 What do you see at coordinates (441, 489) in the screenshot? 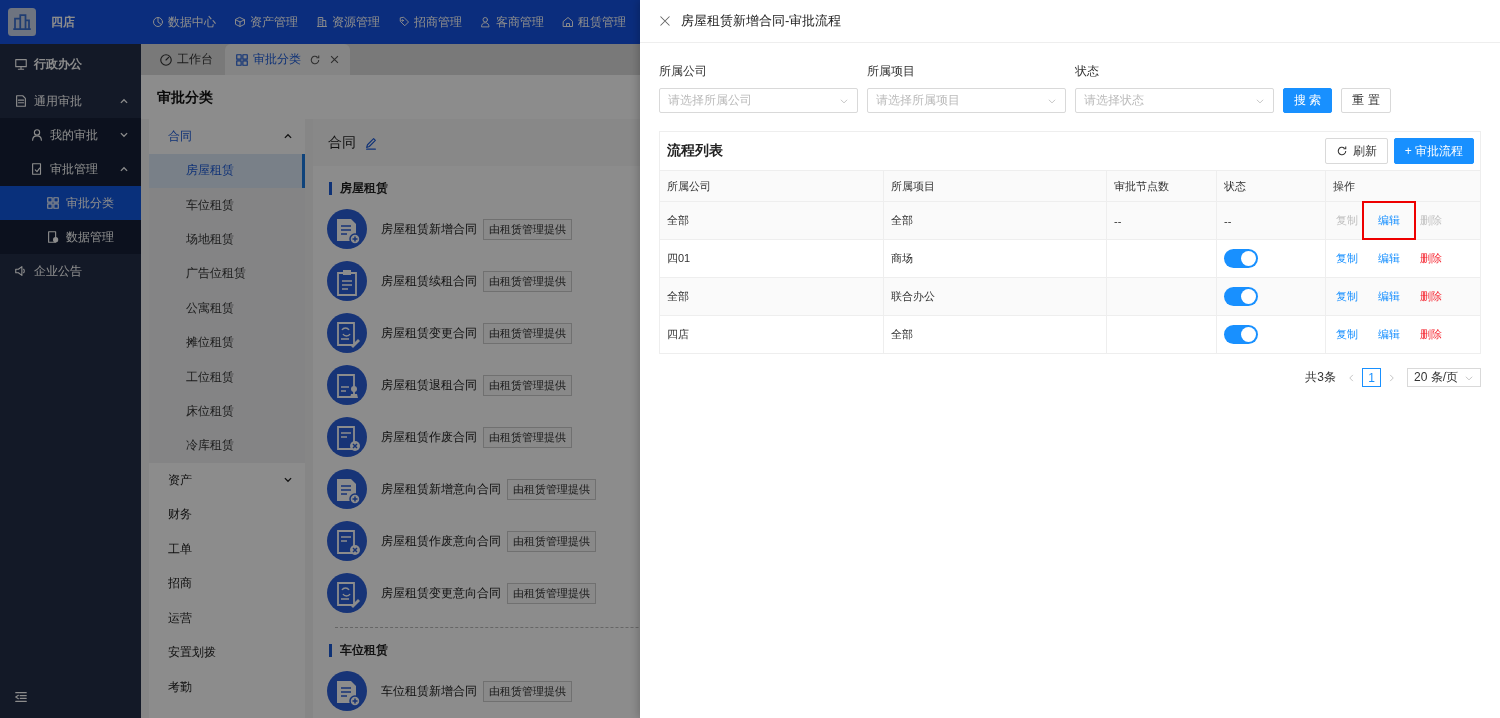
I see `flow-name: 房屋租赁新增意向合同` at bounding box center [441, 489].